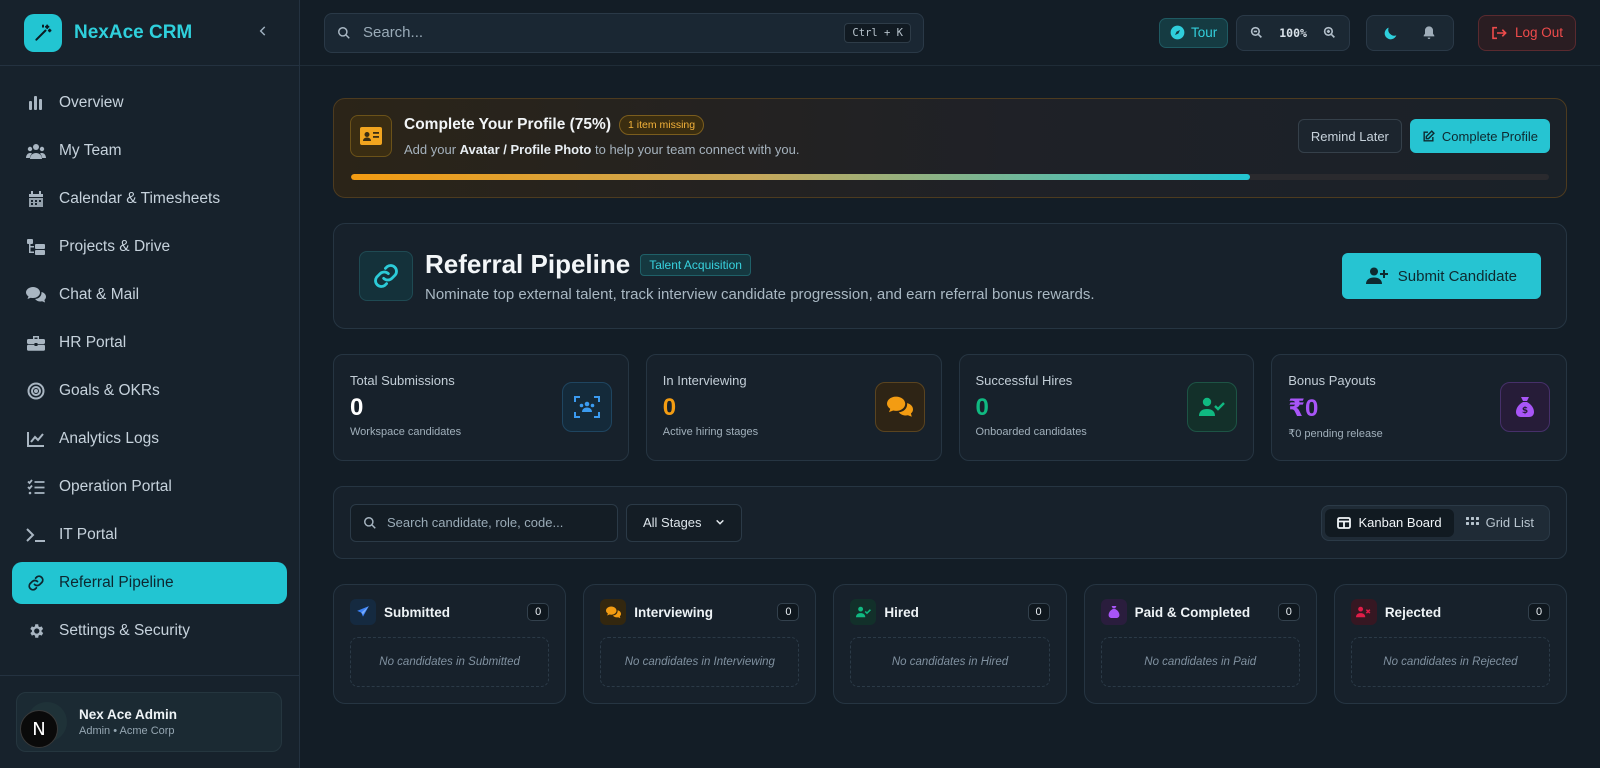  I want to click on profile-sub-prefix: Add your, so click(432, 149).